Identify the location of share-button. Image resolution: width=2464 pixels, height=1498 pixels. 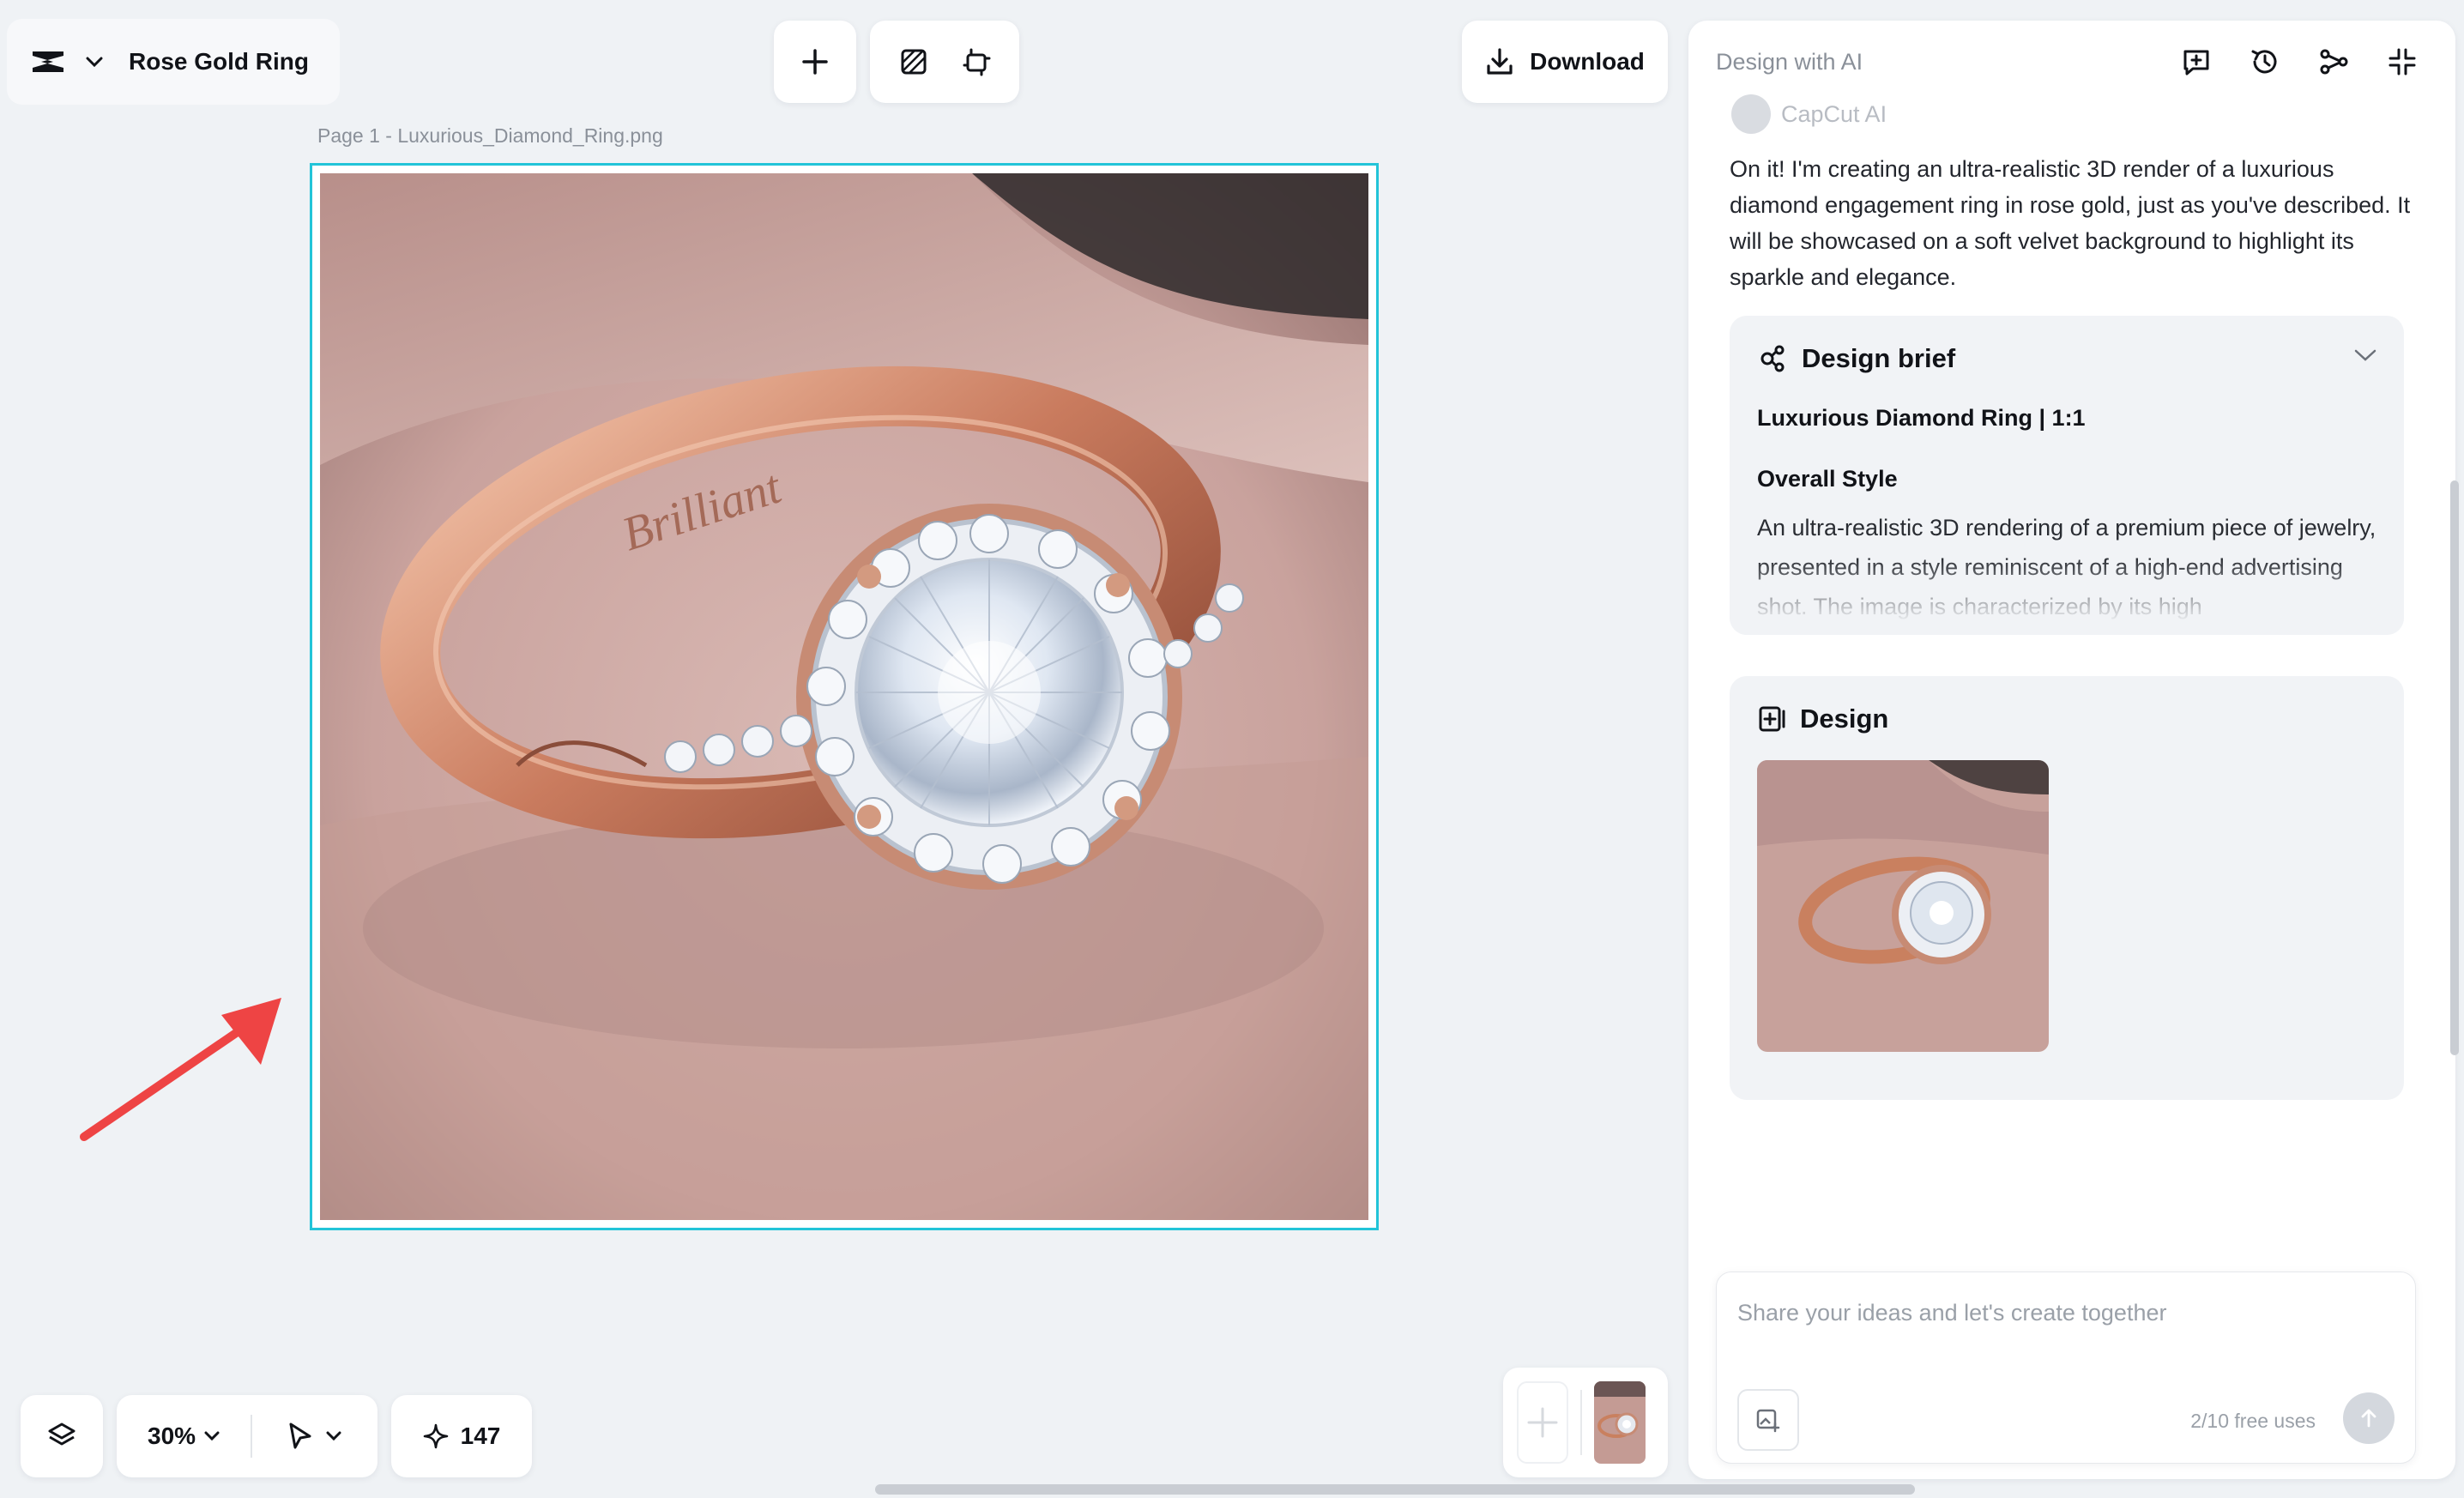
(2333, 61).